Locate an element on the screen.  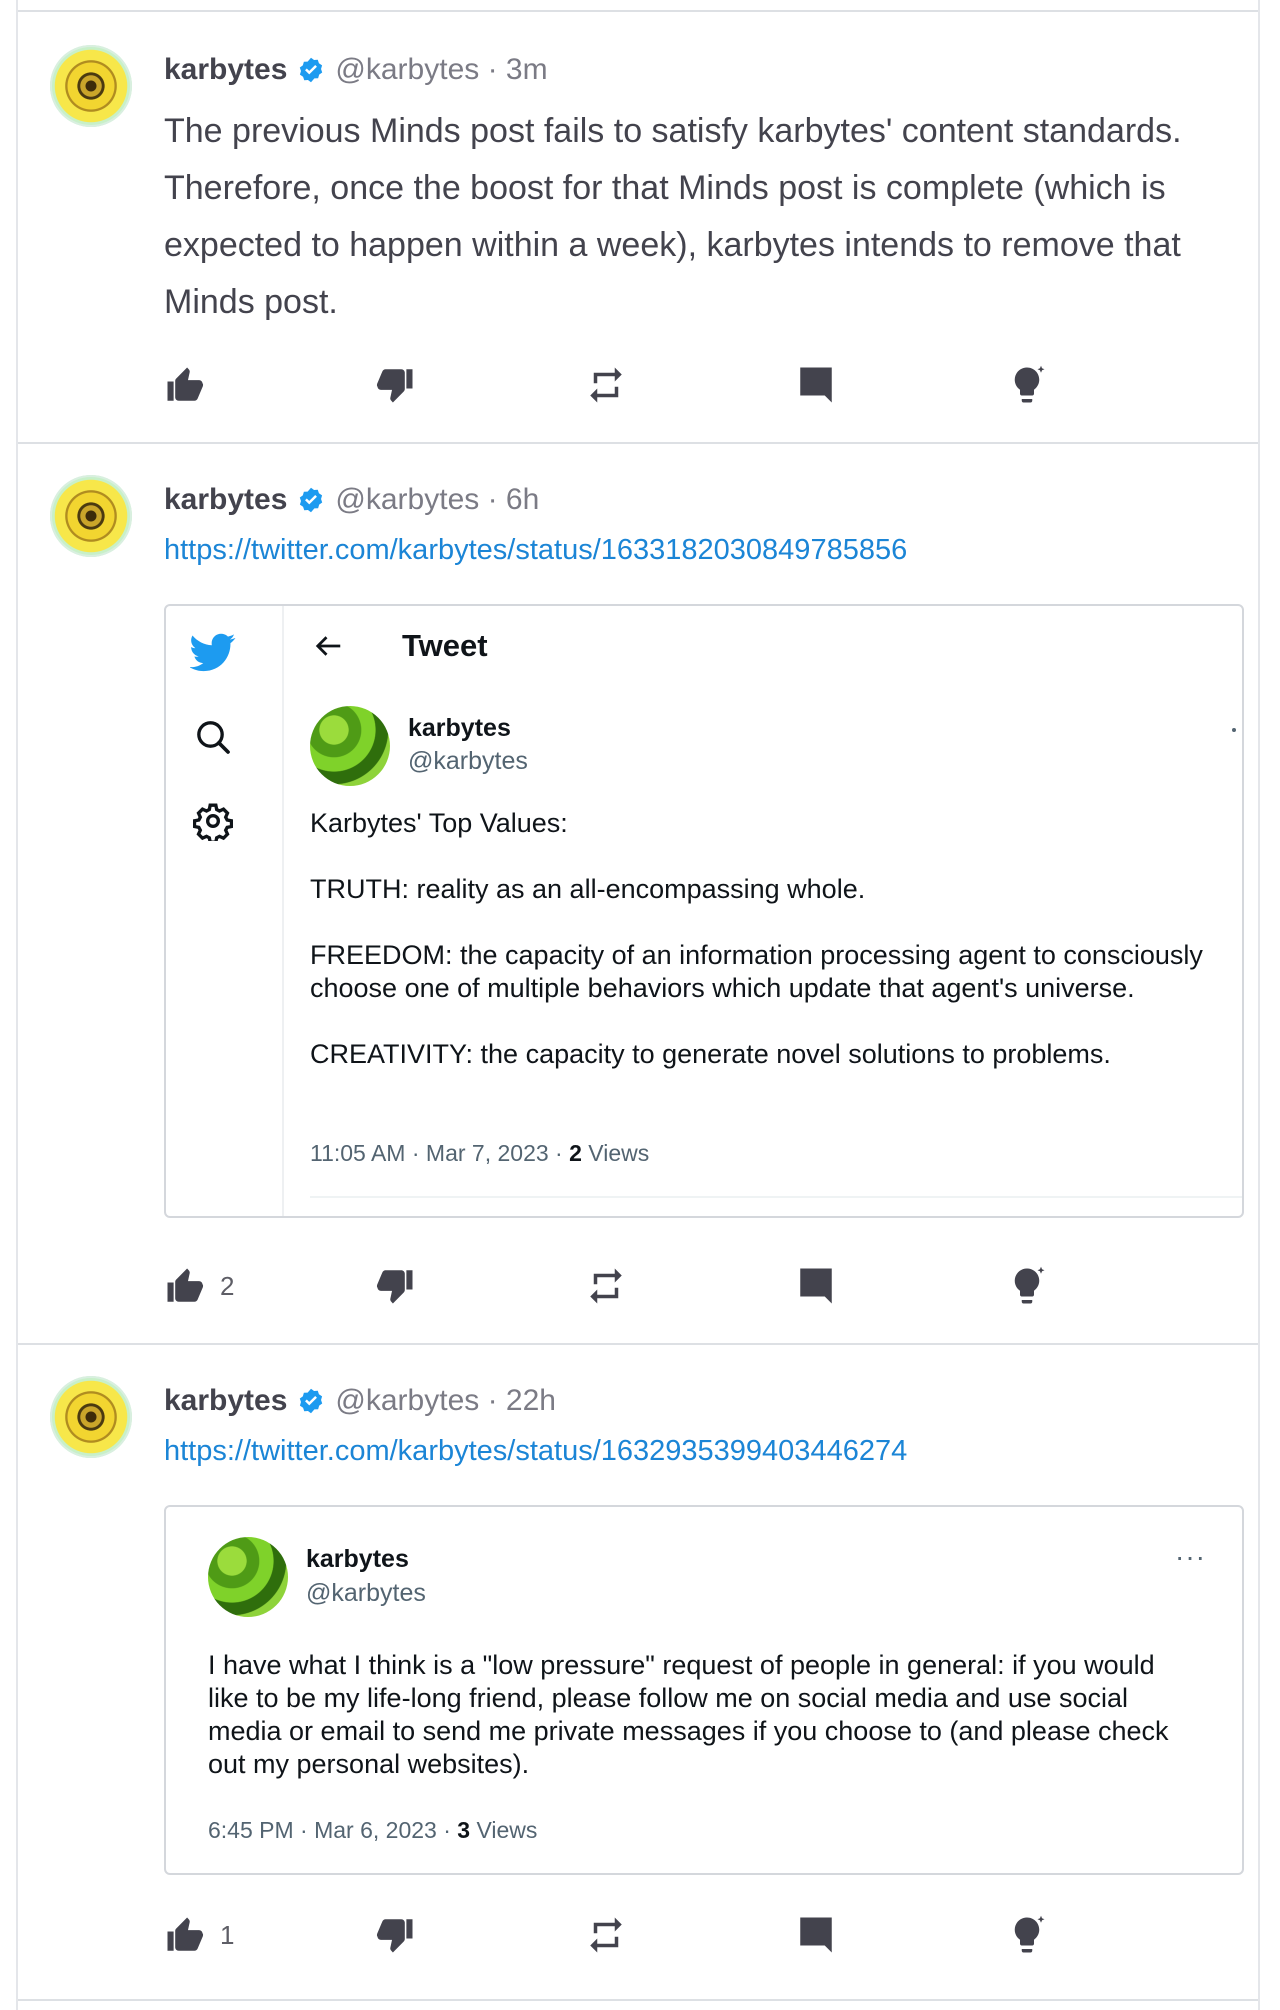
tweet-timestamp: 6:45 PM · Mar 6, 2023 · is located at coordinates (333, 1830).